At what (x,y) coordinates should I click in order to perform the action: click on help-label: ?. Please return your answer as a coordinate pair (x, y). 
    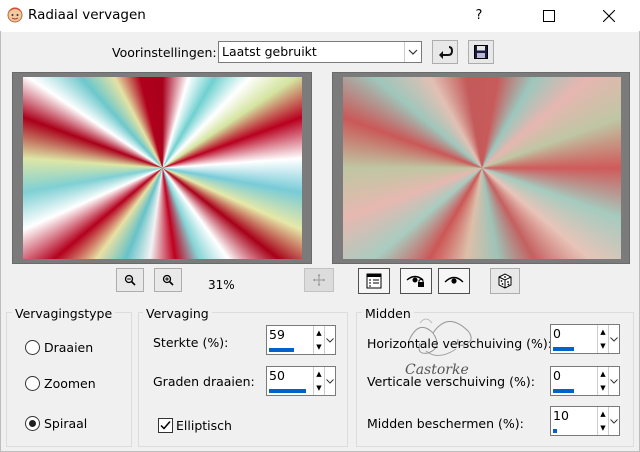
    Looking at the image, I should click on (479, 15).